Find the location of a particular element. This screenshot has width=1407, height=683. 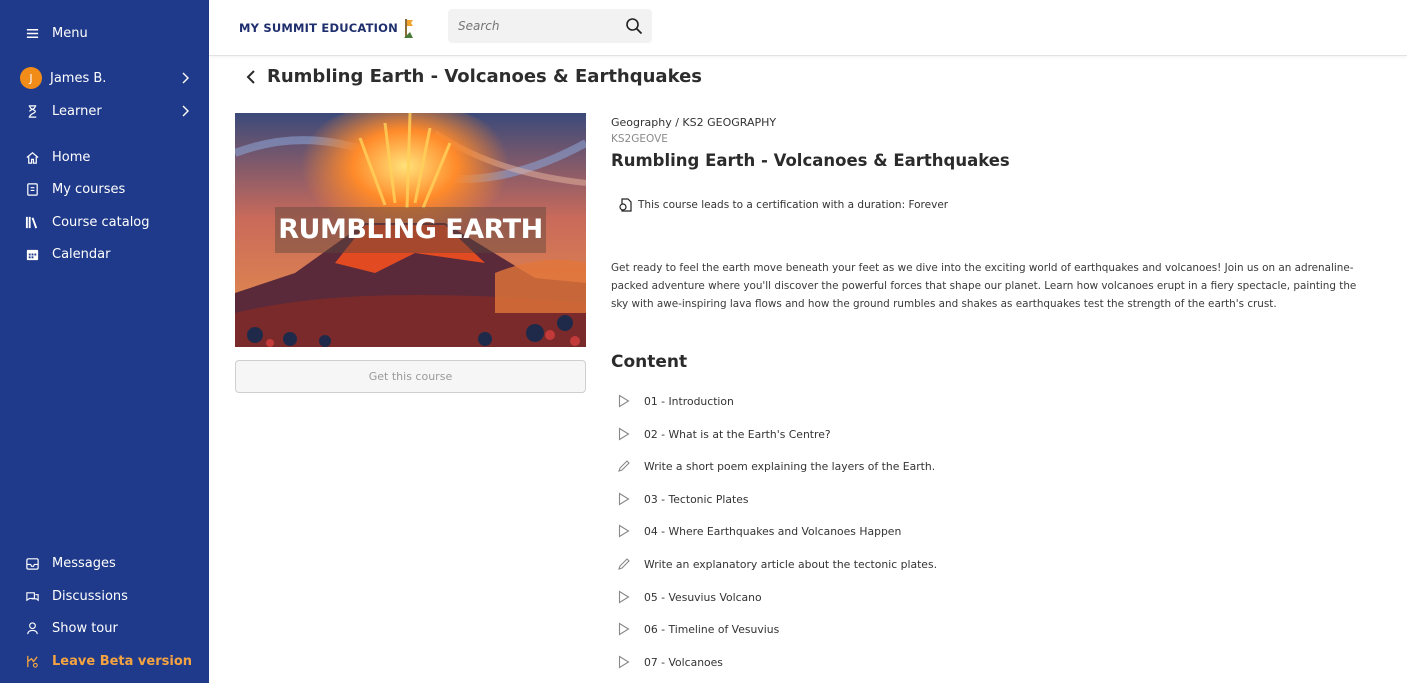

beta-icon is located at coordinates (32, 661).